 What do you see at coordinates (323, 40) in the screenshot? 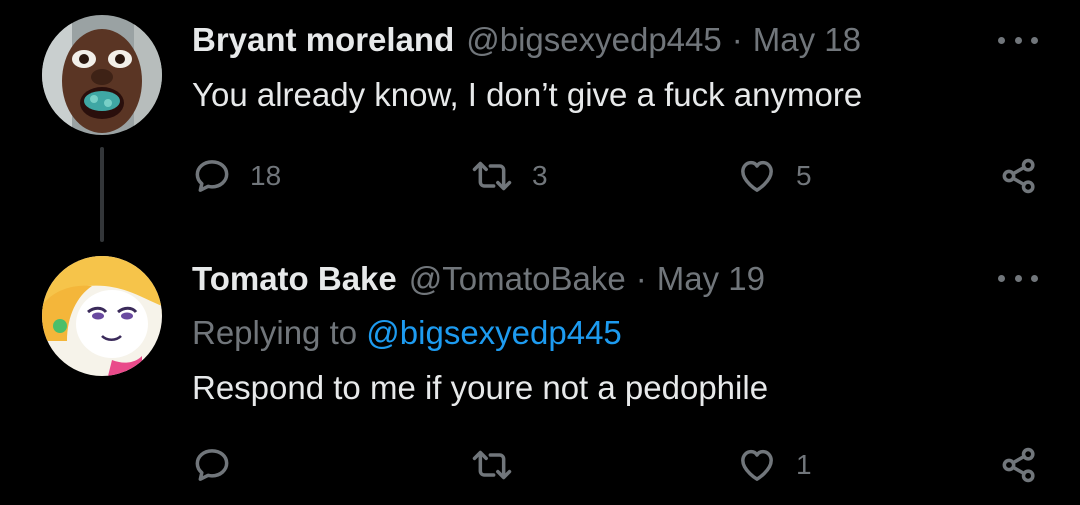
I see `display-name: Bryant moreland` at bounding box center [323, 40].